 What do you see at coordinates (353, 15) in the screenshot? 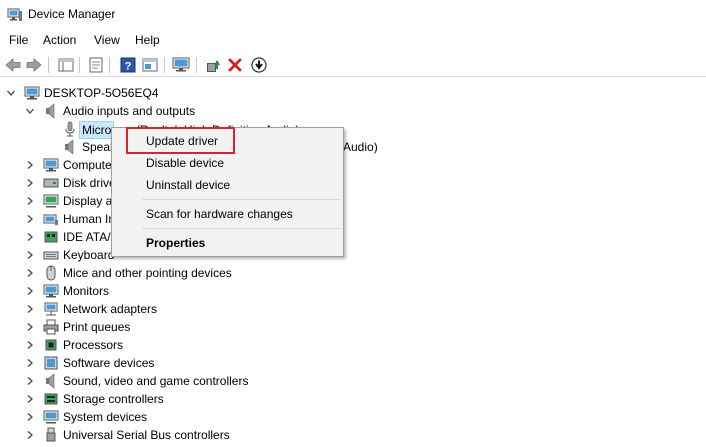
I see `title-bar: Device Manager` at bounding box center [353, 15].